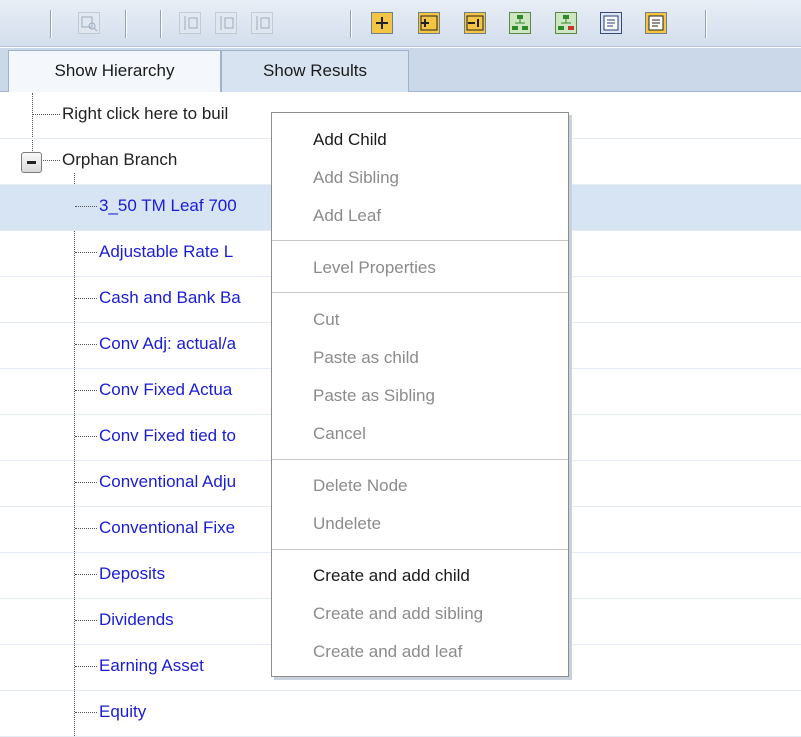  I want to click on menu-item-undelete: Undelete, so click(420, 524).